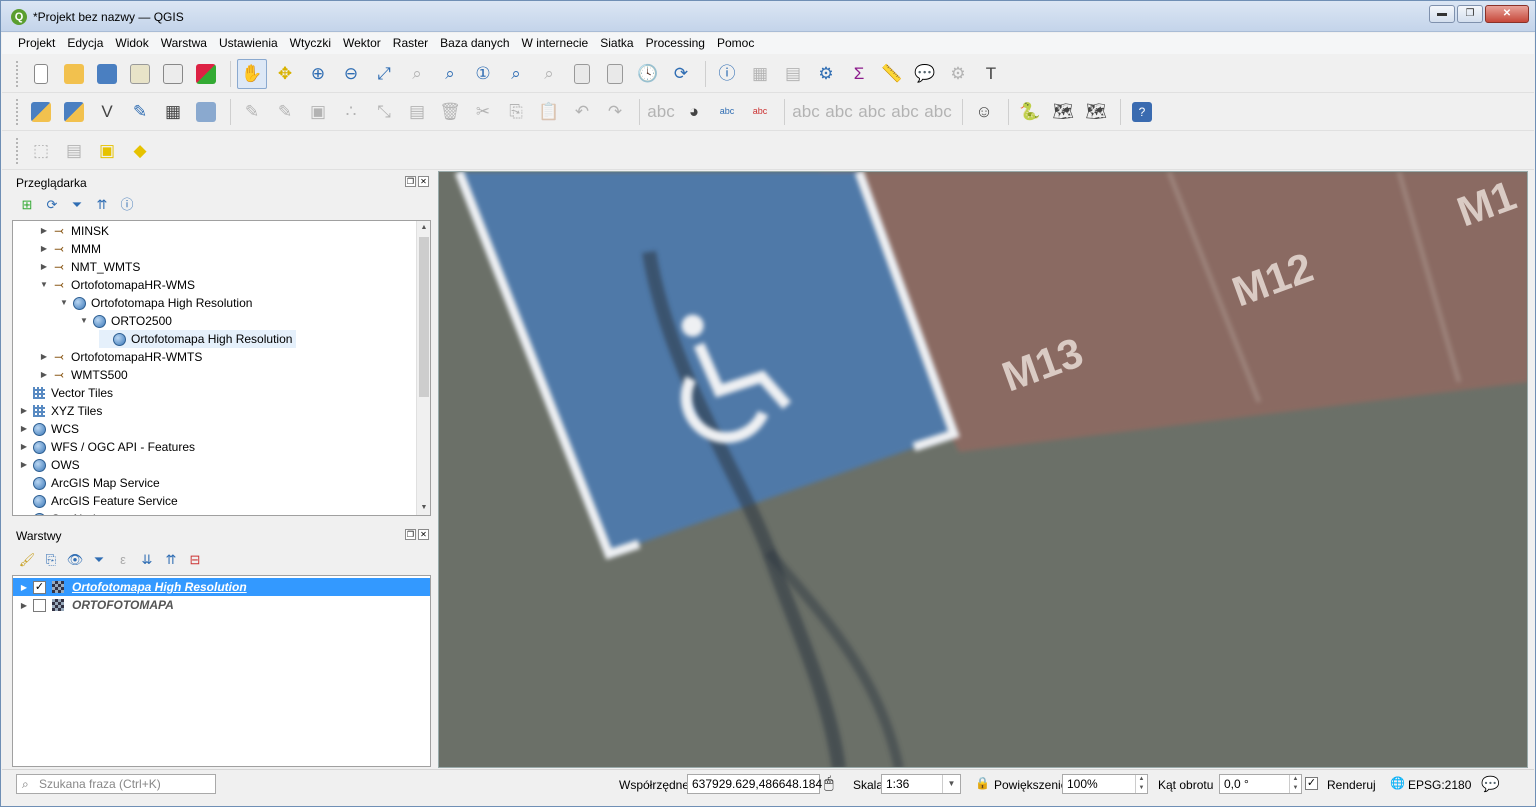 Image resolution: width=1536 pixels, height=807 pixels. I want to click on zoom-selection-icon: ⌕, so click(417, 74).